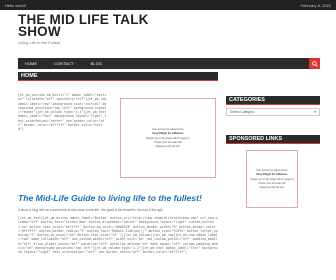 The image size is (336, 280). What do you see at coordinates (29, 76) in the screenshot?
I see `page-heading: HOME` at bounding box center [29, 76].